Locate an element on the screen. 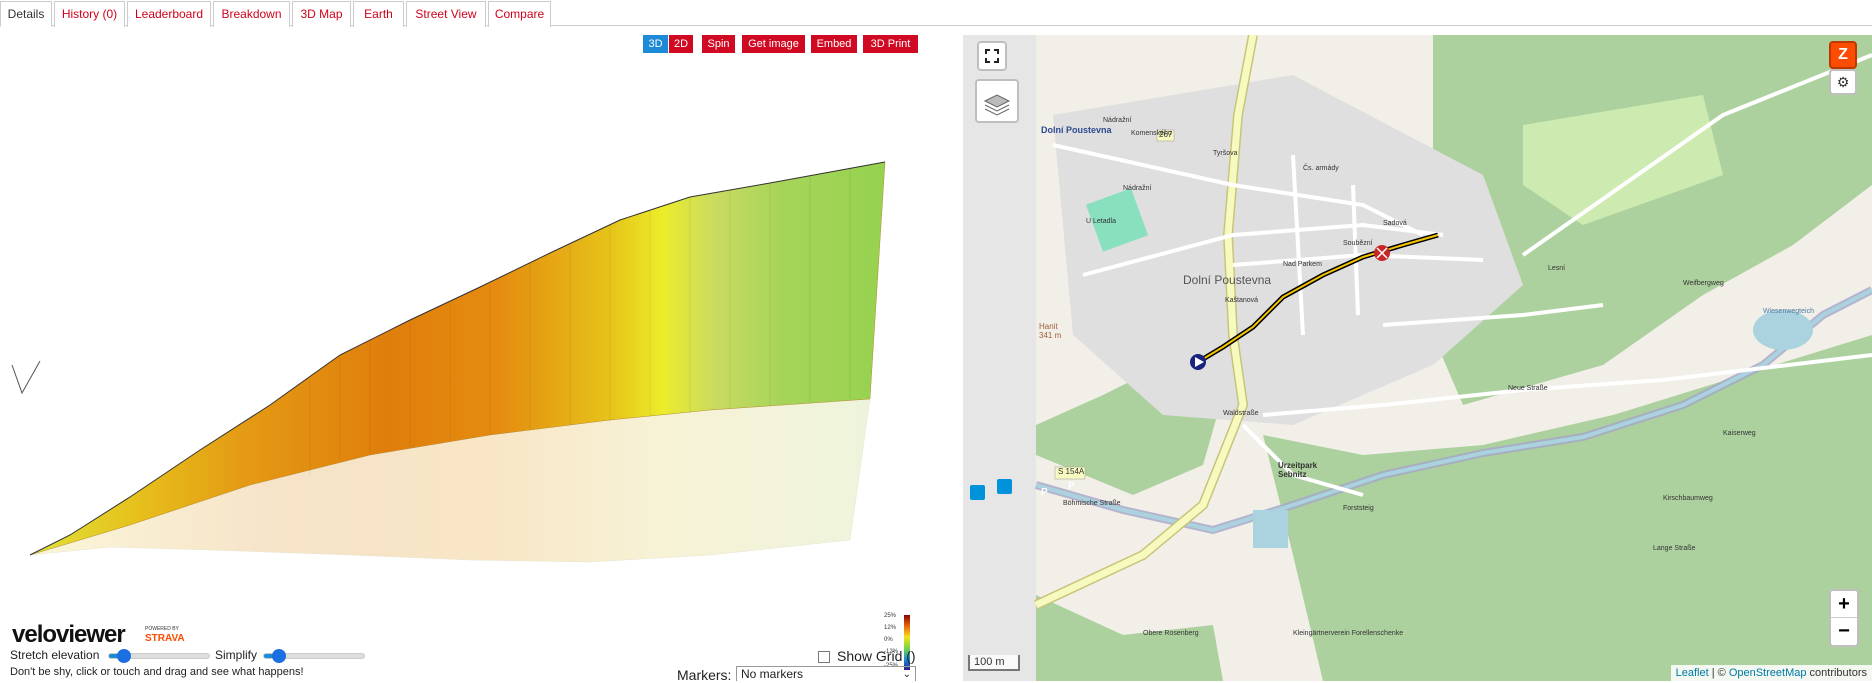 This screenshot has width=1872, height=683. fullscreen-icon is located at coordinates (992, 56).